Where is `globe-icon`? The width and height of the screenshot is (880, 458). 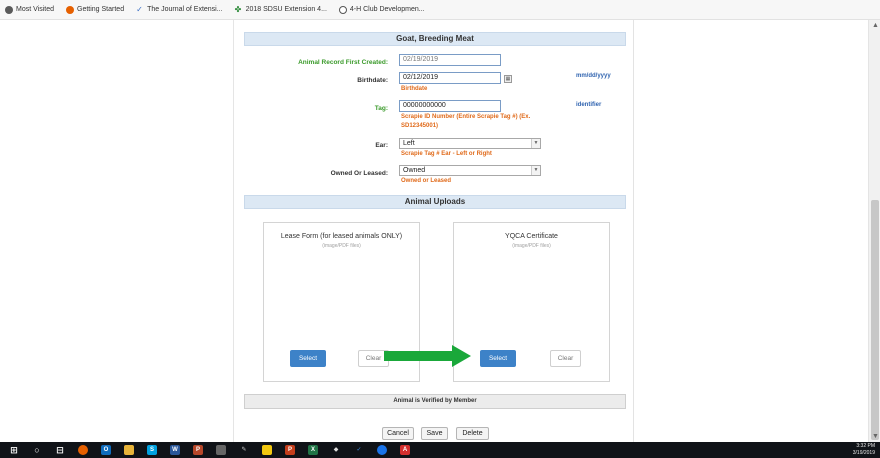 globe-icon is located at coordinates (342, 9).